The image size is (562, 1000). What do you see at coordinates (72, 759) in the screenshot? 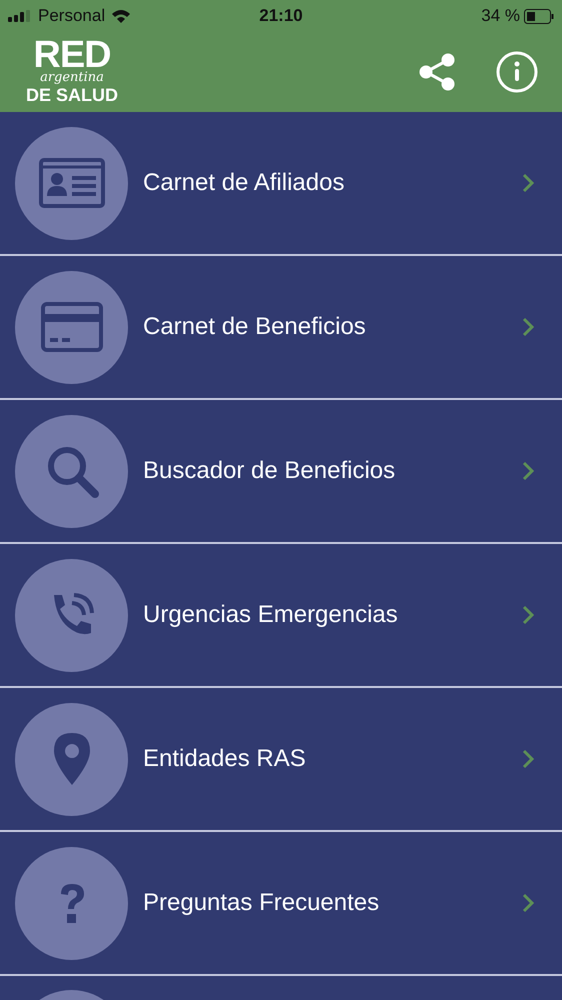
I see `map-pin-icon` at bounding box center [72, 759].